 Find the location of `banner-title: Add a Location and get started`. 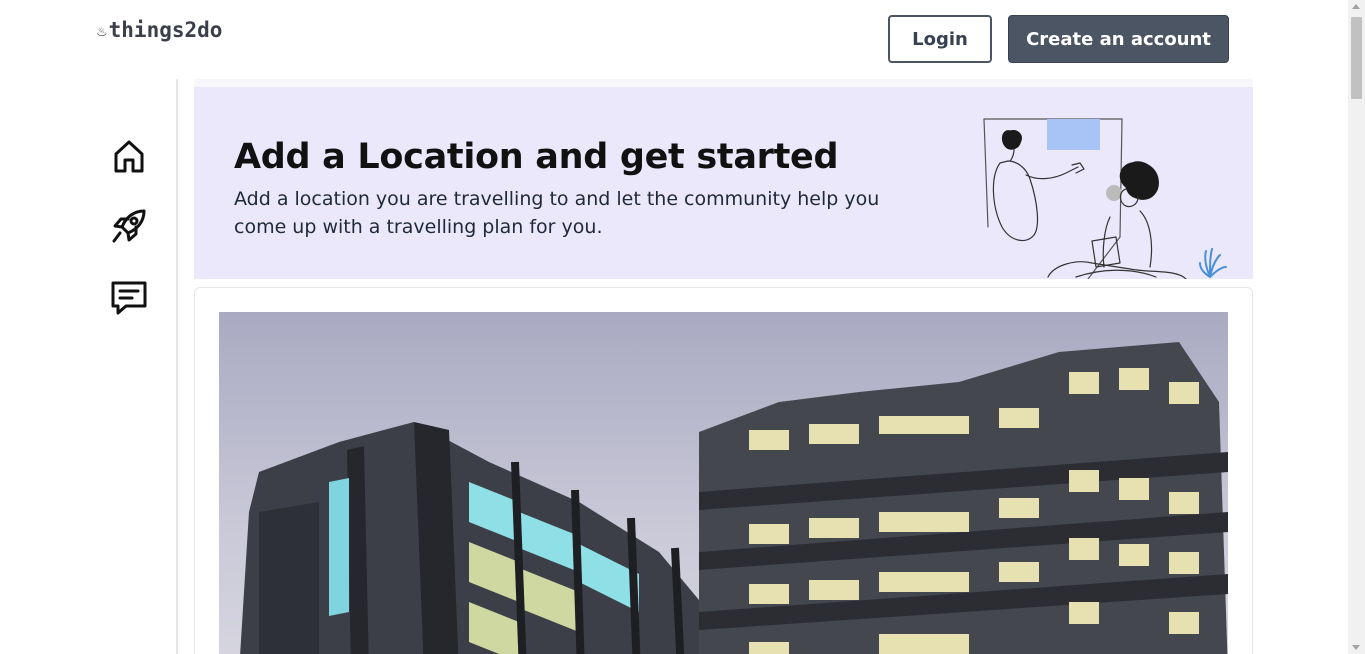

banner-title: Add a Location and get started is located at coordinates (536, 157).